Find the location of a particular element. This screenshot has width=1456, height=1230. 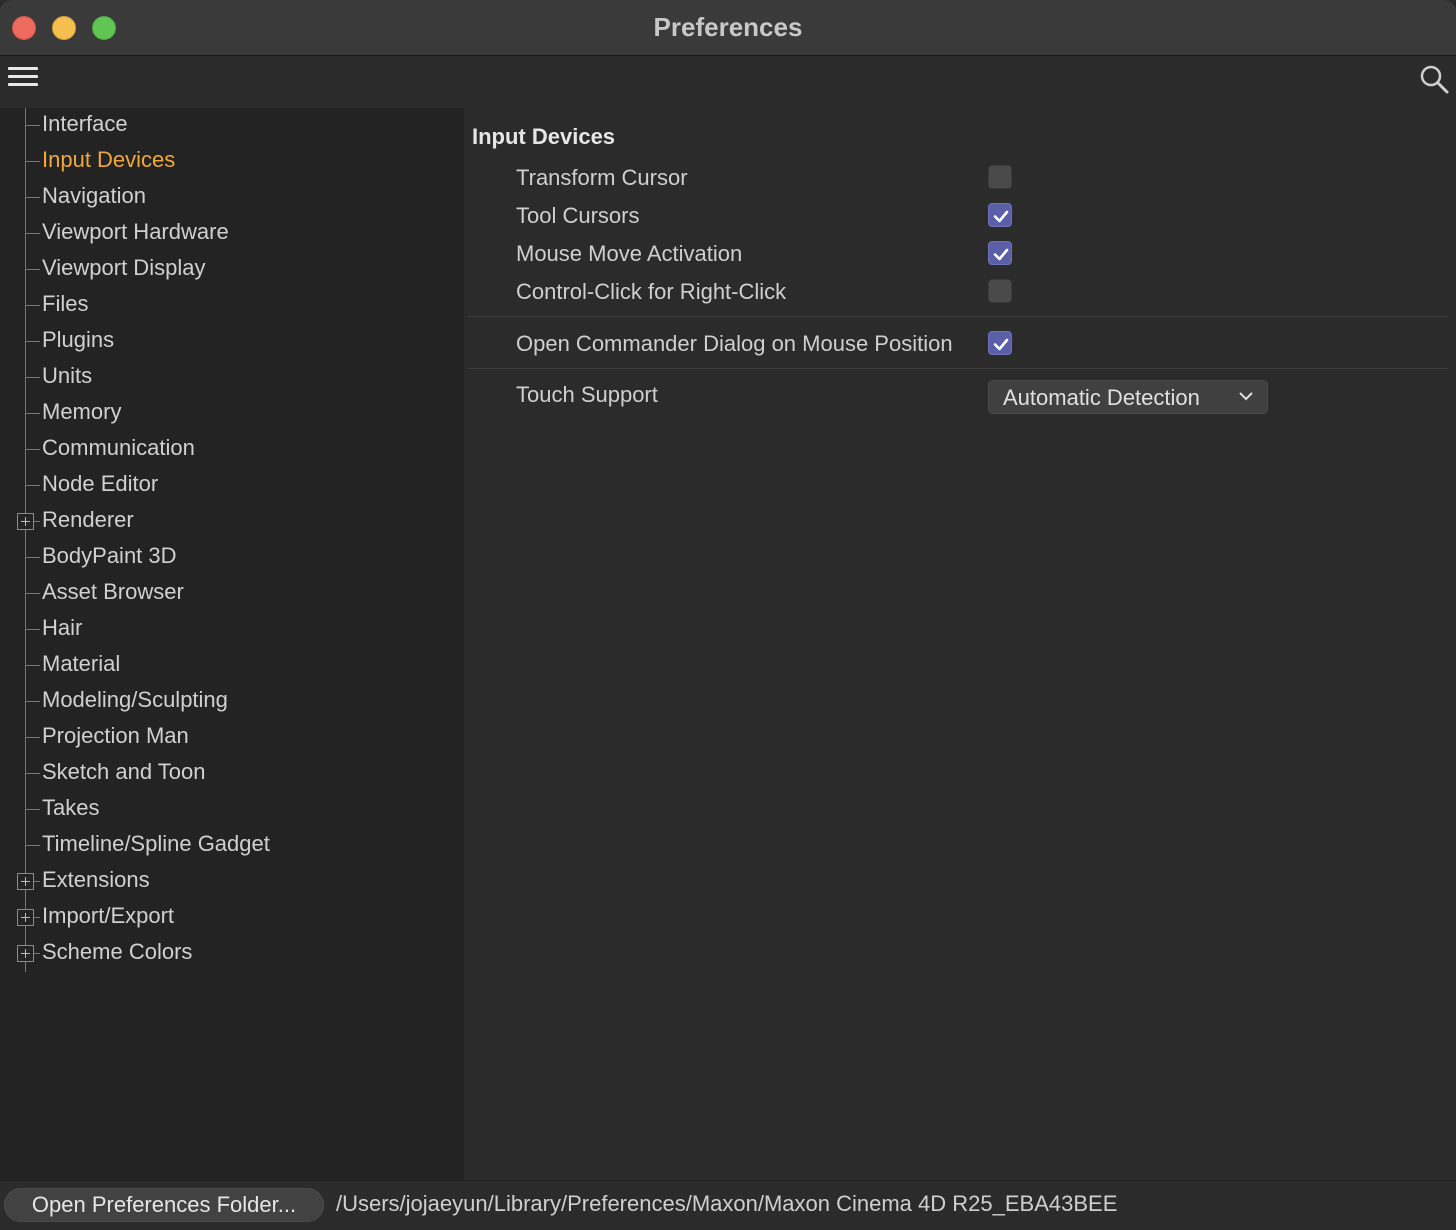

search-icon is located at coordinates (1434, 79).